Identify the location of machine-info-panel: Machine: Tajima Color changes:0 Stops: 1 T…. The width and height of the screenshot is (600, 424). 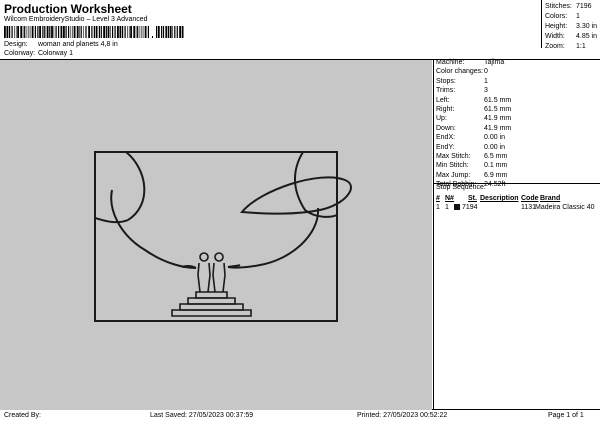
(473, 123).